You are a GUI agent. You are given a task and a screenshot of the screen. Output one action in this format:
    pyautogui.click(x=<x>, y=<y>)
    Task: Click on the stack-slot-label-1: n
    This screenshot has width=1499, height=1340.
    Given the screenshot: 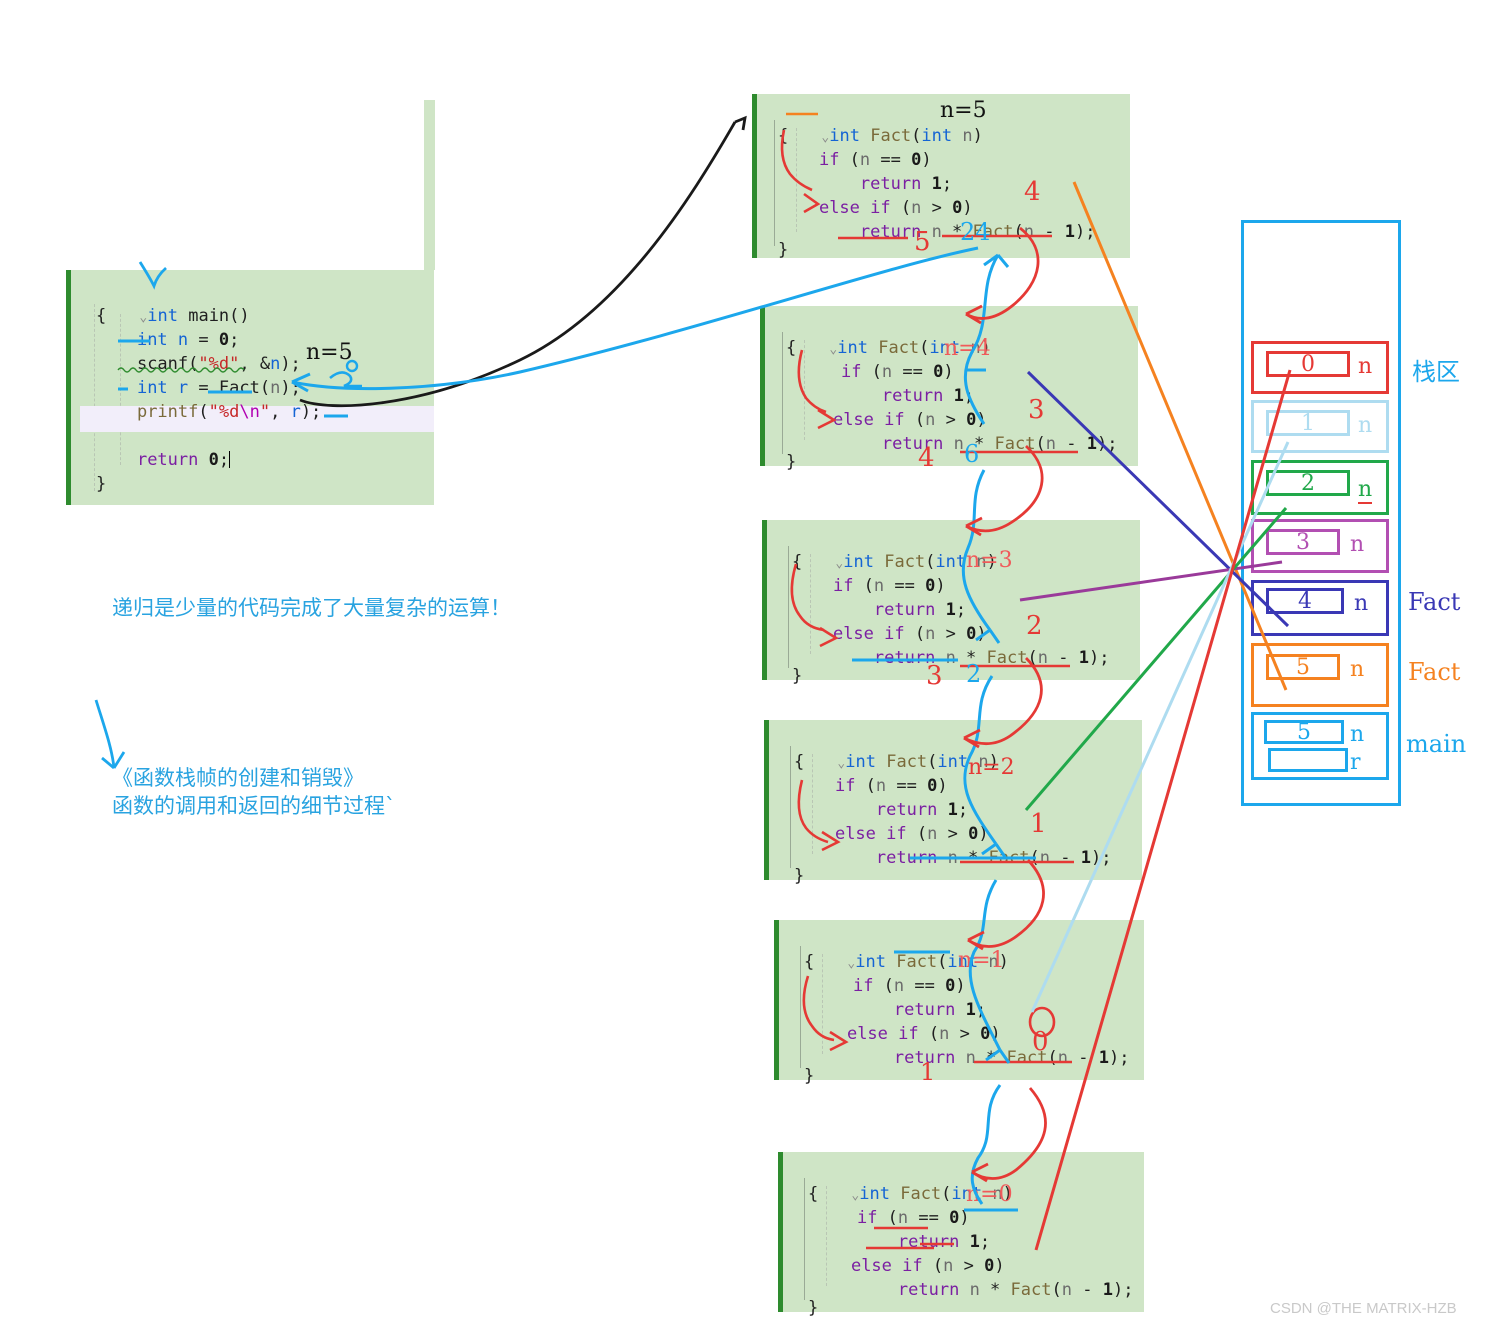 What is the action you would take?
    pyautogui.click(x=1365, y=425)
    